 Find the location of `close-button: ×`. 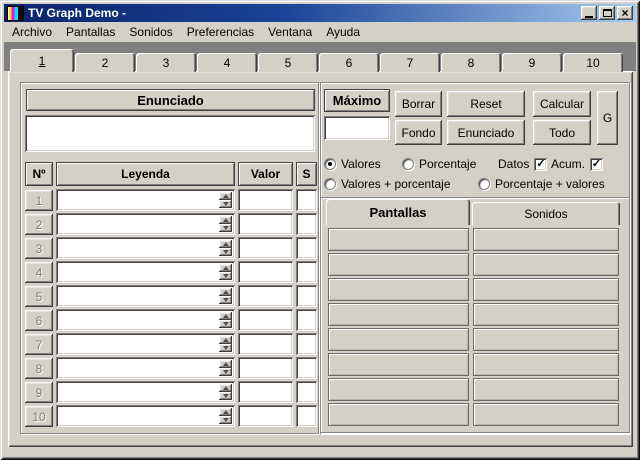

close-button: × is located at coordinates (625, 13).